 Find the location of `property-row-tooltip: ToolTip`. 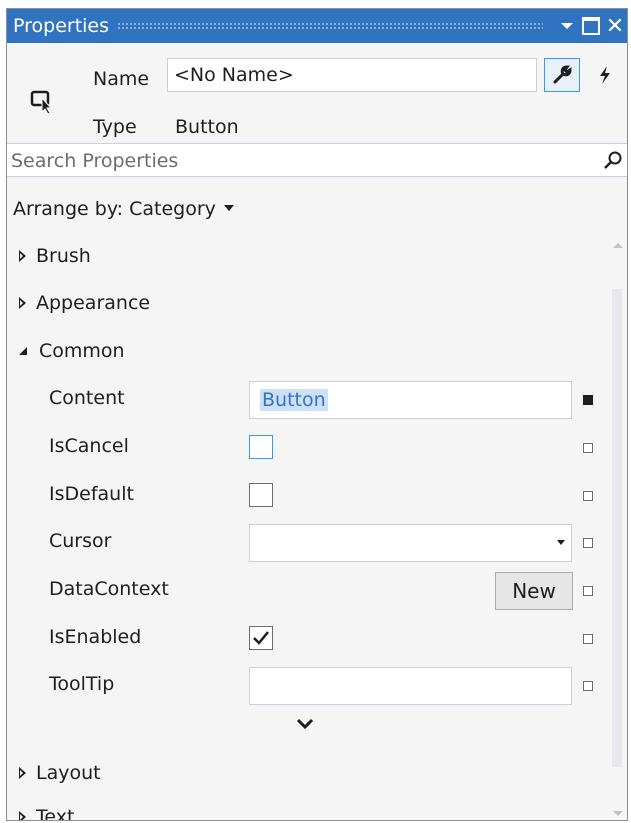

property-row-tooltip: ToolTip is located at coordinates (307, 684).